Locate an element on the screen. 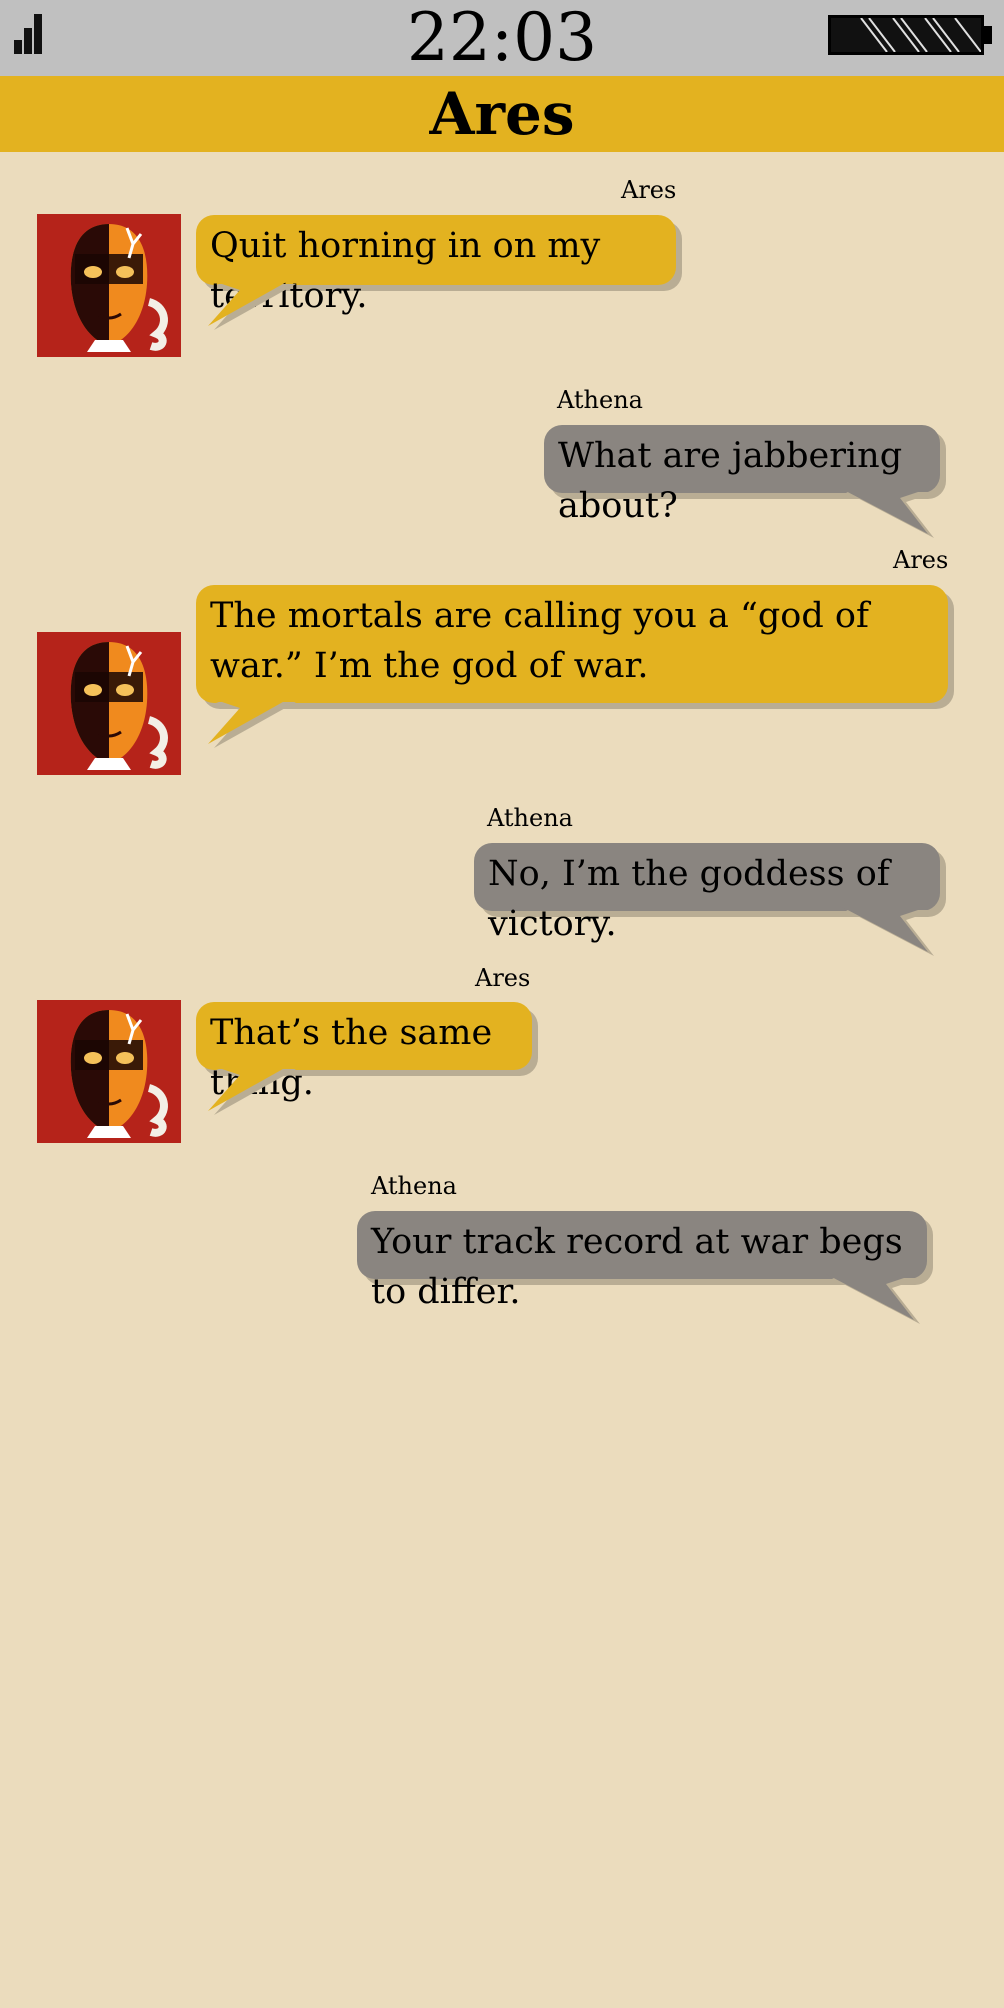 The width and height of the screenshot is (1004, 2008). battery-tip is located at coordinates (988, 35).